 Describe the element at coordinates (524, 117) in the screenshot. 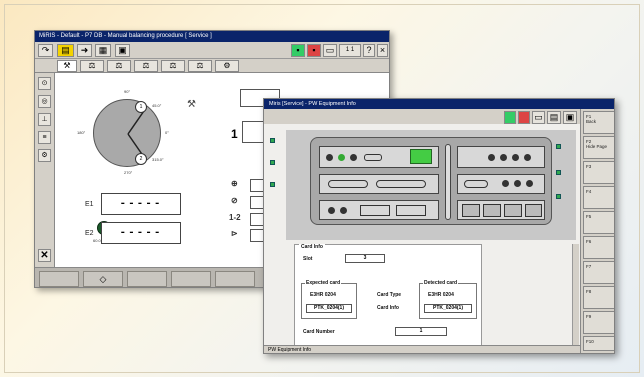

I see `alarm-status-icon` at that location.